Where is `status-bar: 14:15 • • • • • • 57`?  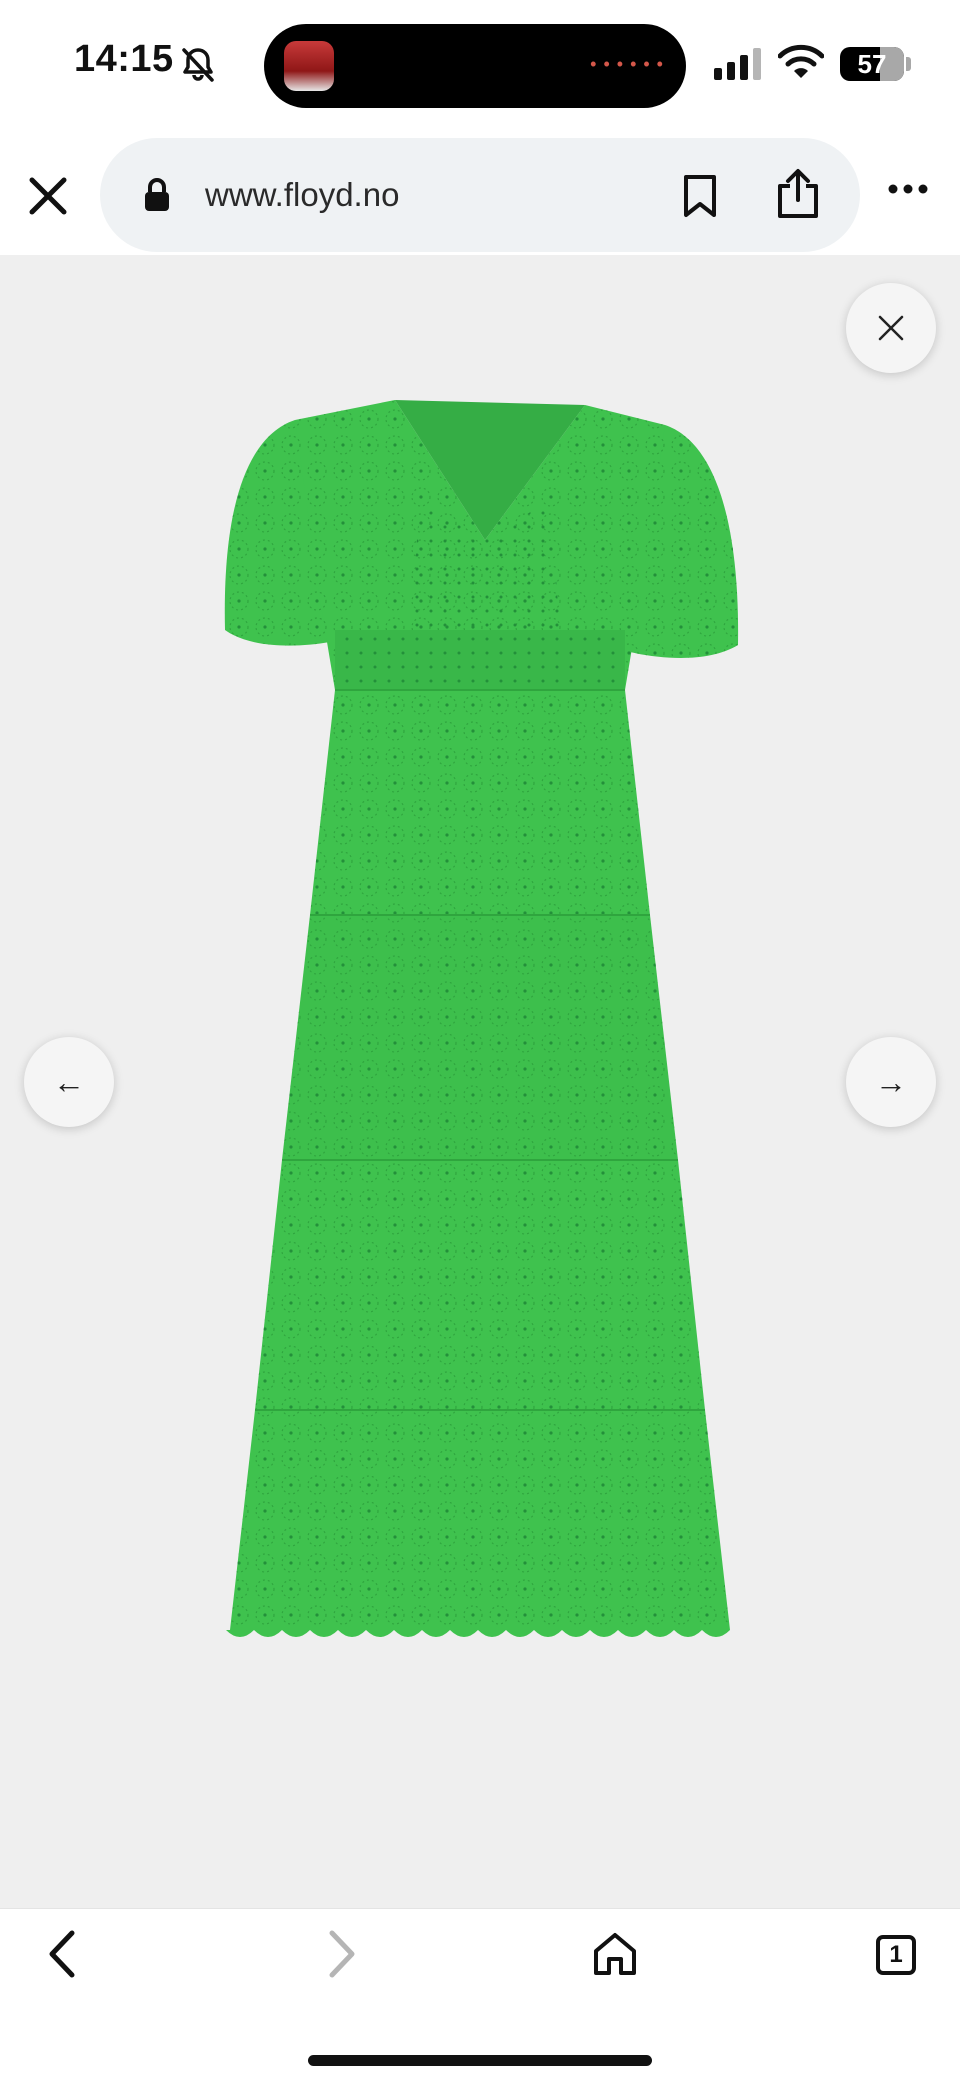
status-bar: 14:15 • • • • • • 57 is located at coordinates (480, 65).